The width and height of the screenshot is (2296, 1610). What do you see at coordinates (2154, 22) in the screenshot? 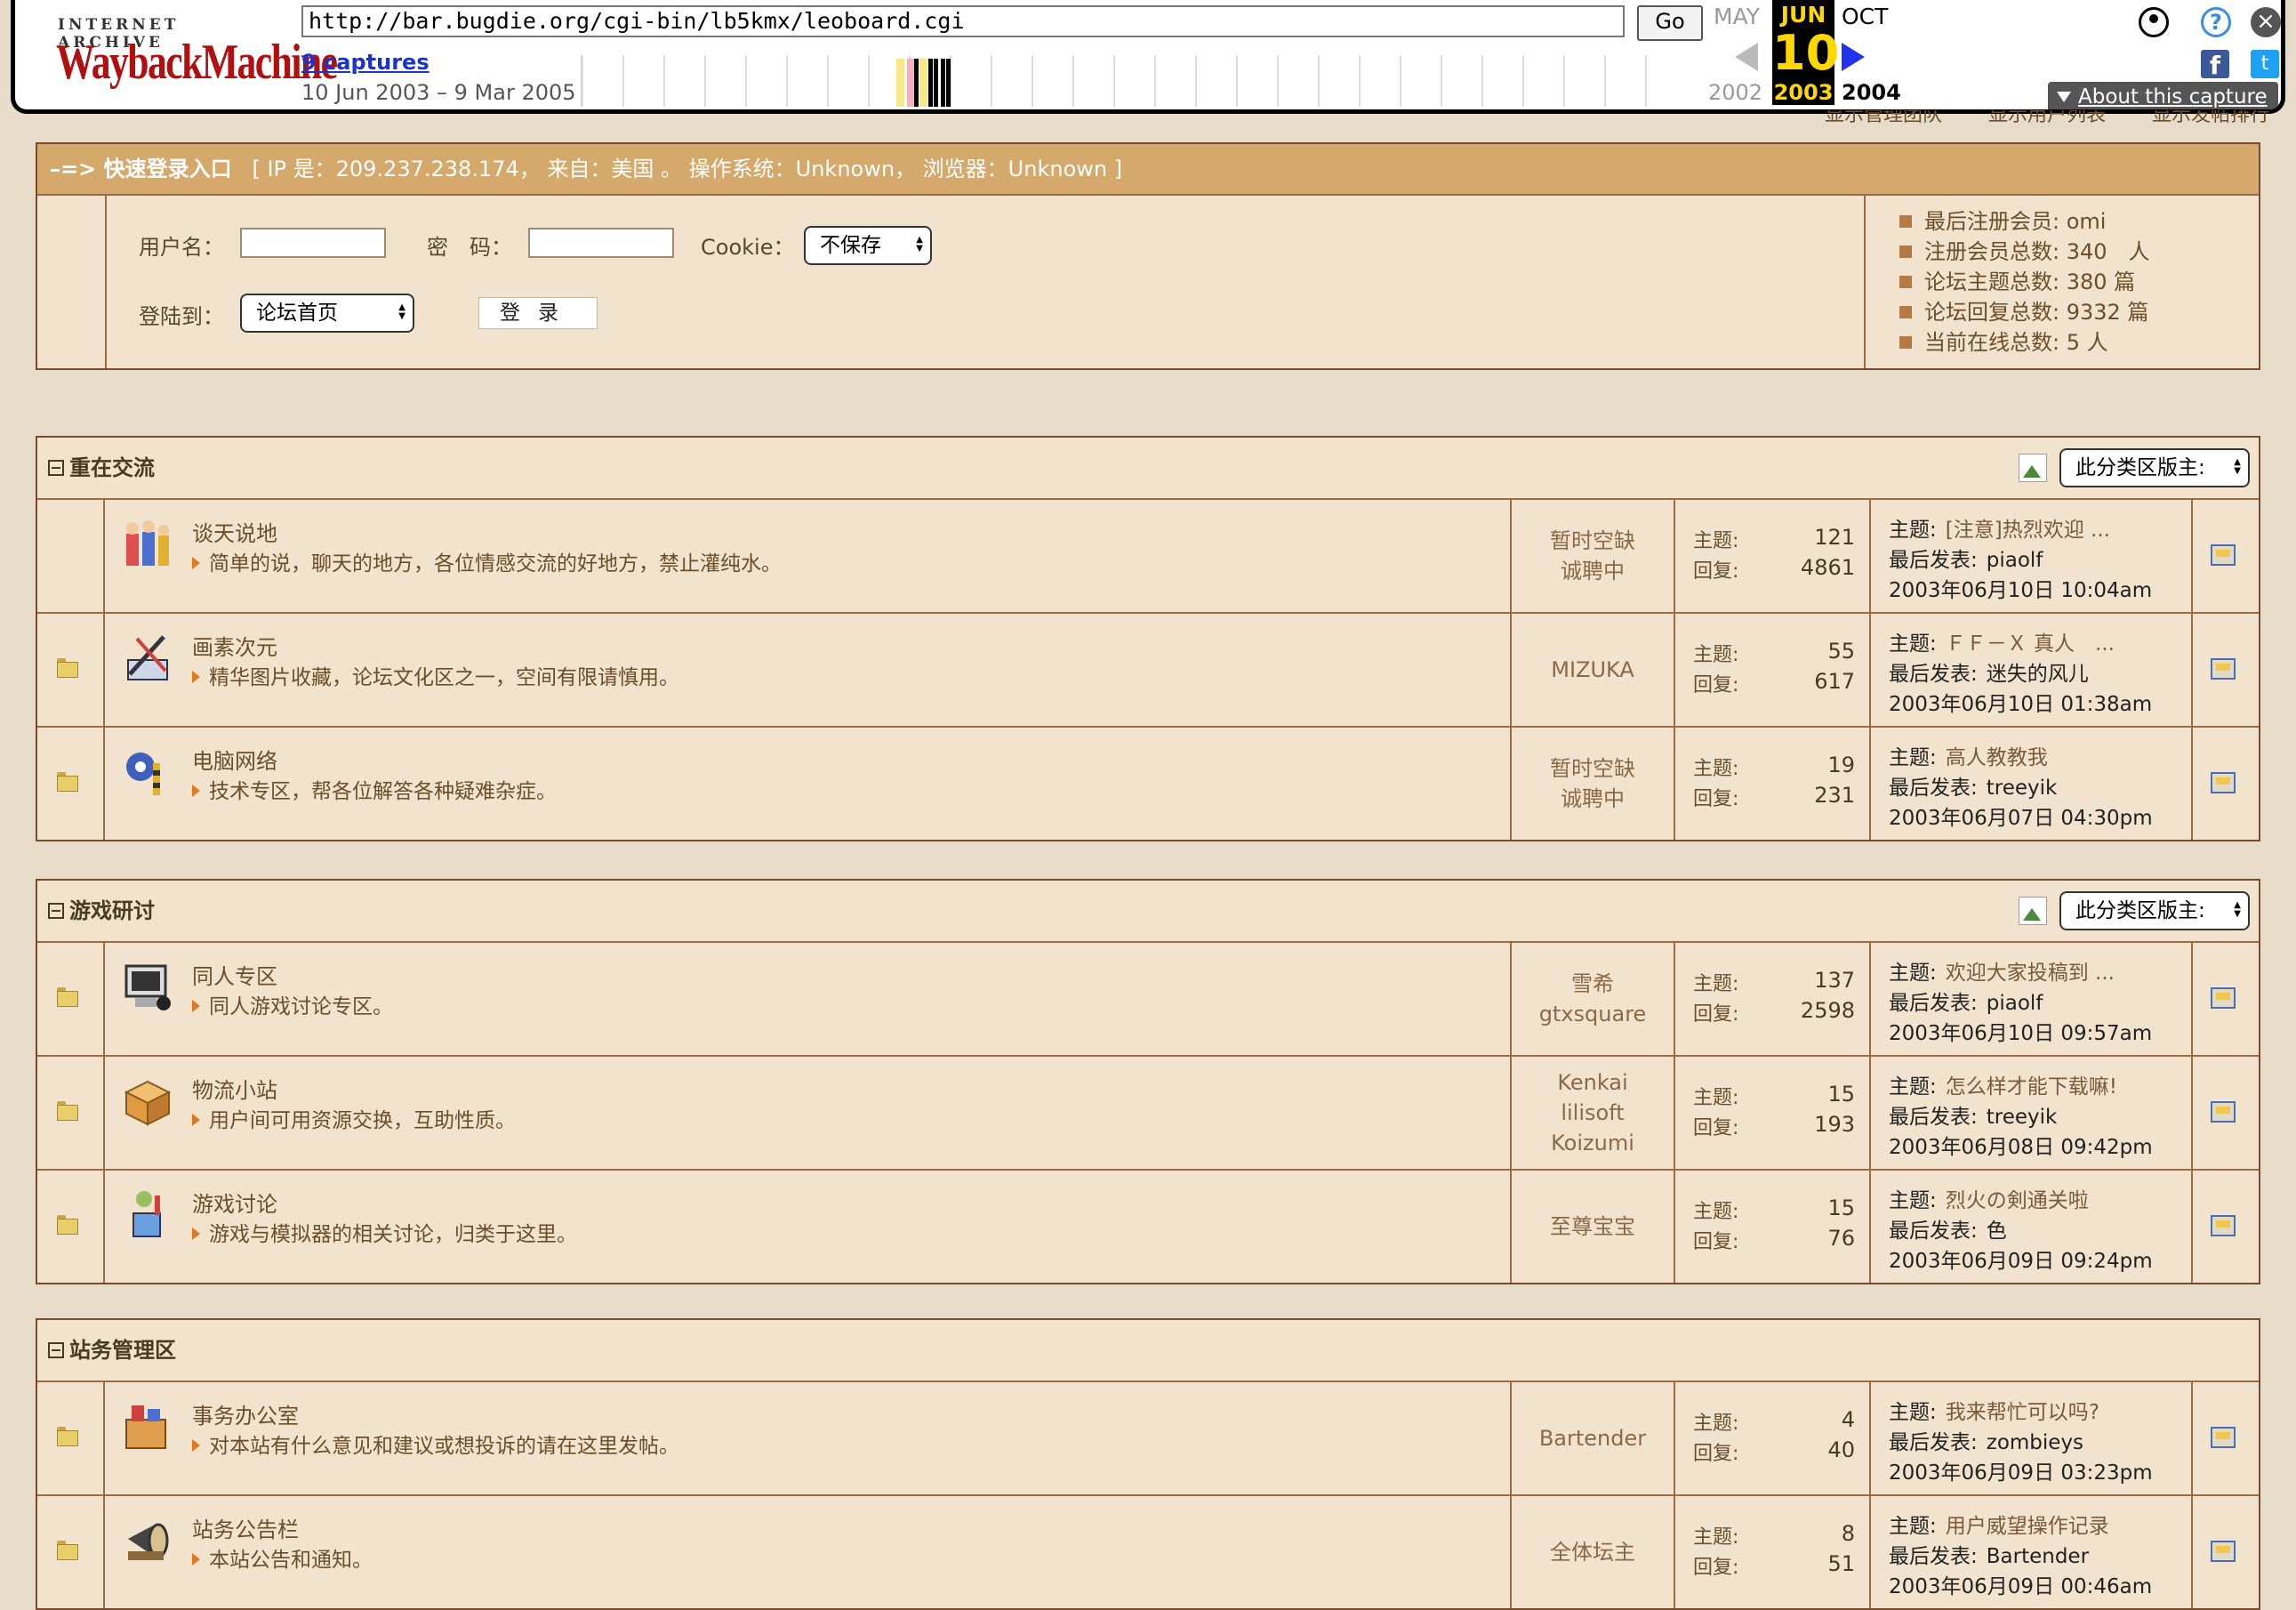
I see `user-icon` at bounding box center [2154, 22].